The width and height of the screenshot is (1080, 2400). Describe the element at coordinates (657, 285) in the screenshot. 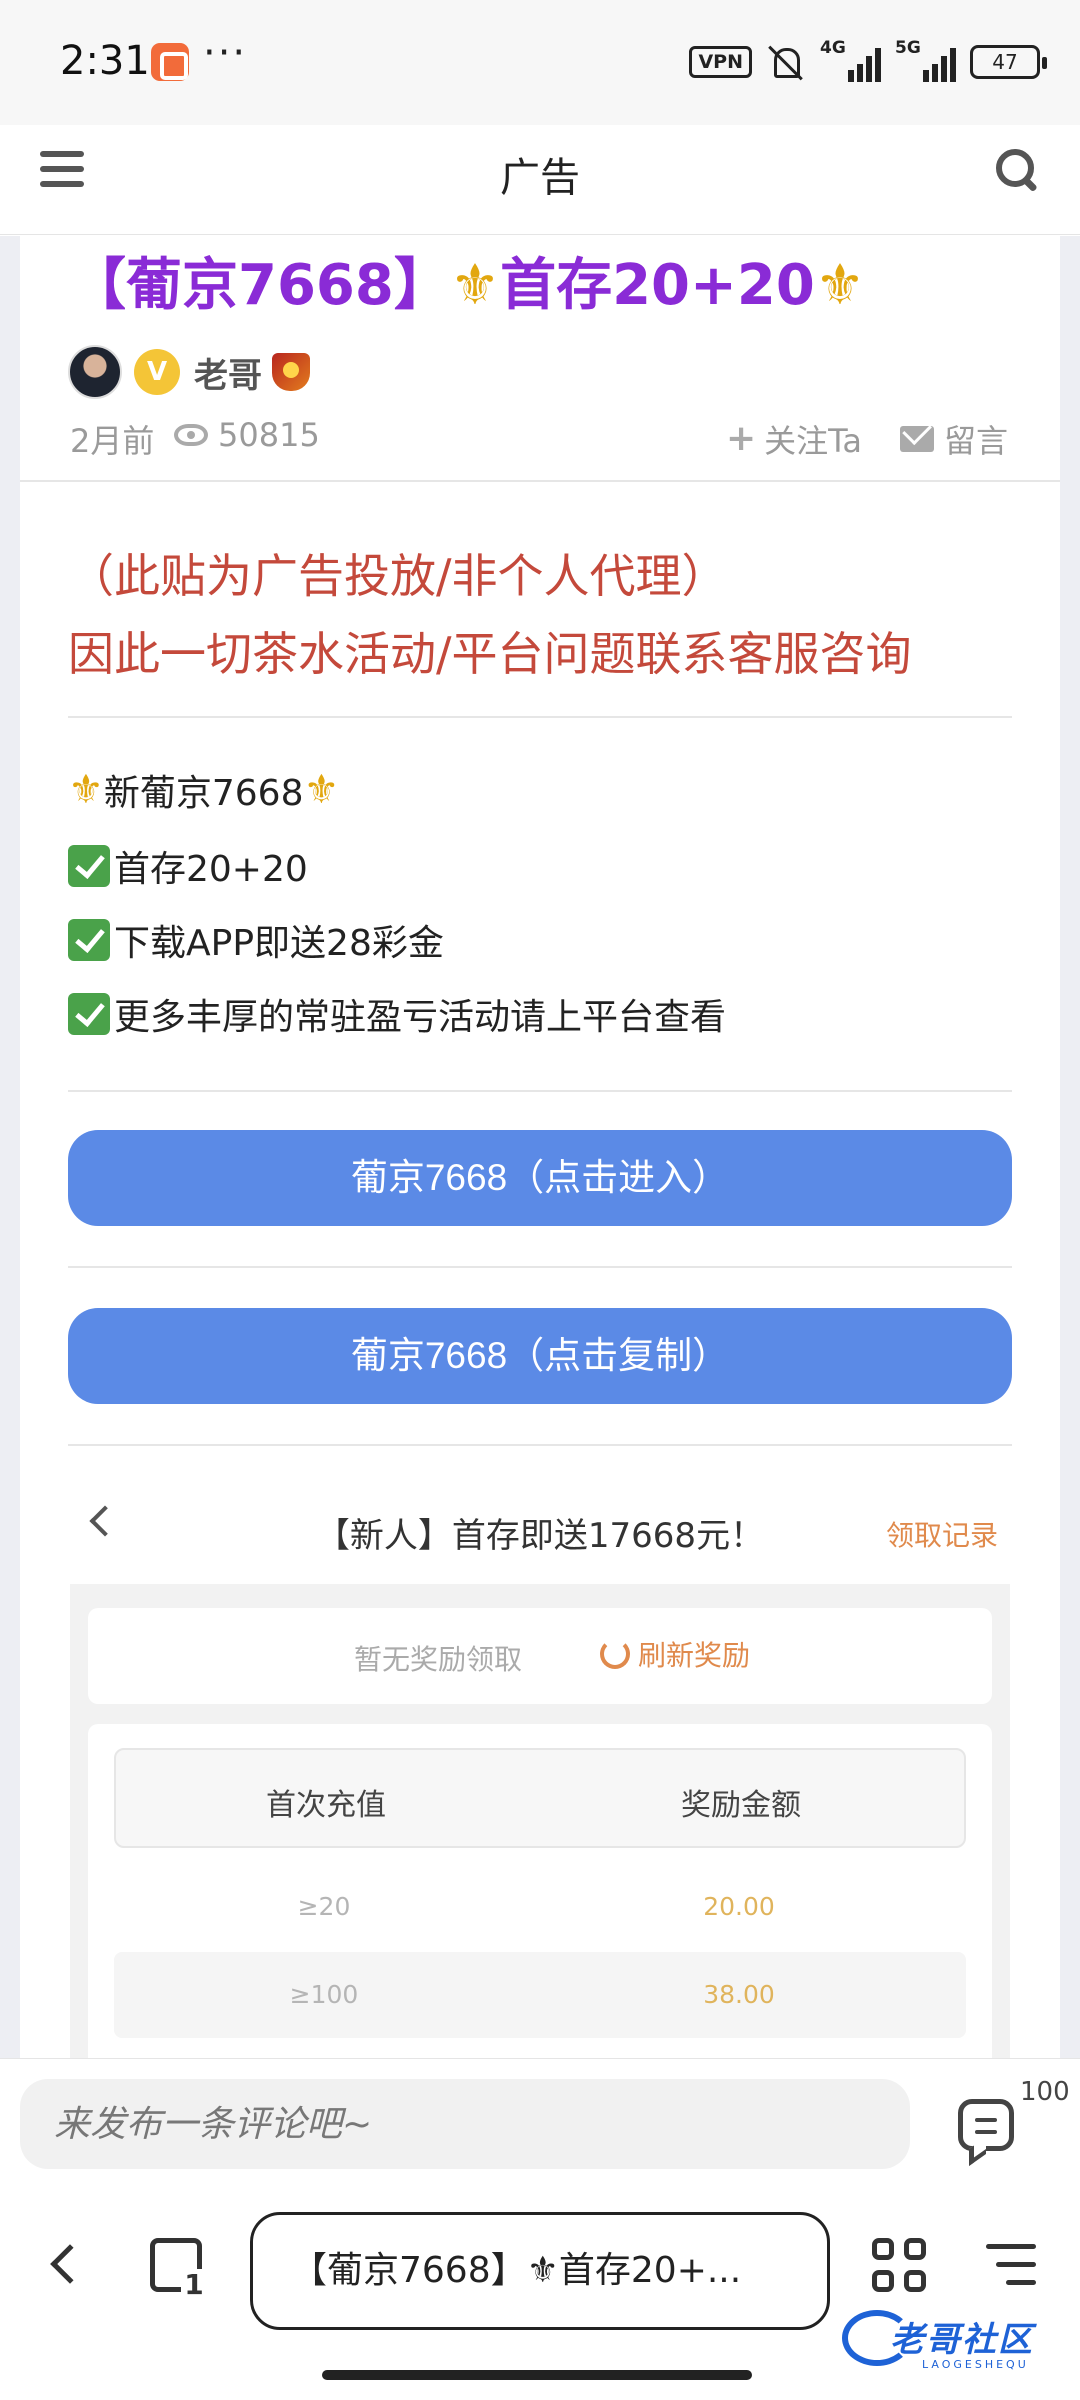

I see `post-title-offer: 首存20+20` at that location.